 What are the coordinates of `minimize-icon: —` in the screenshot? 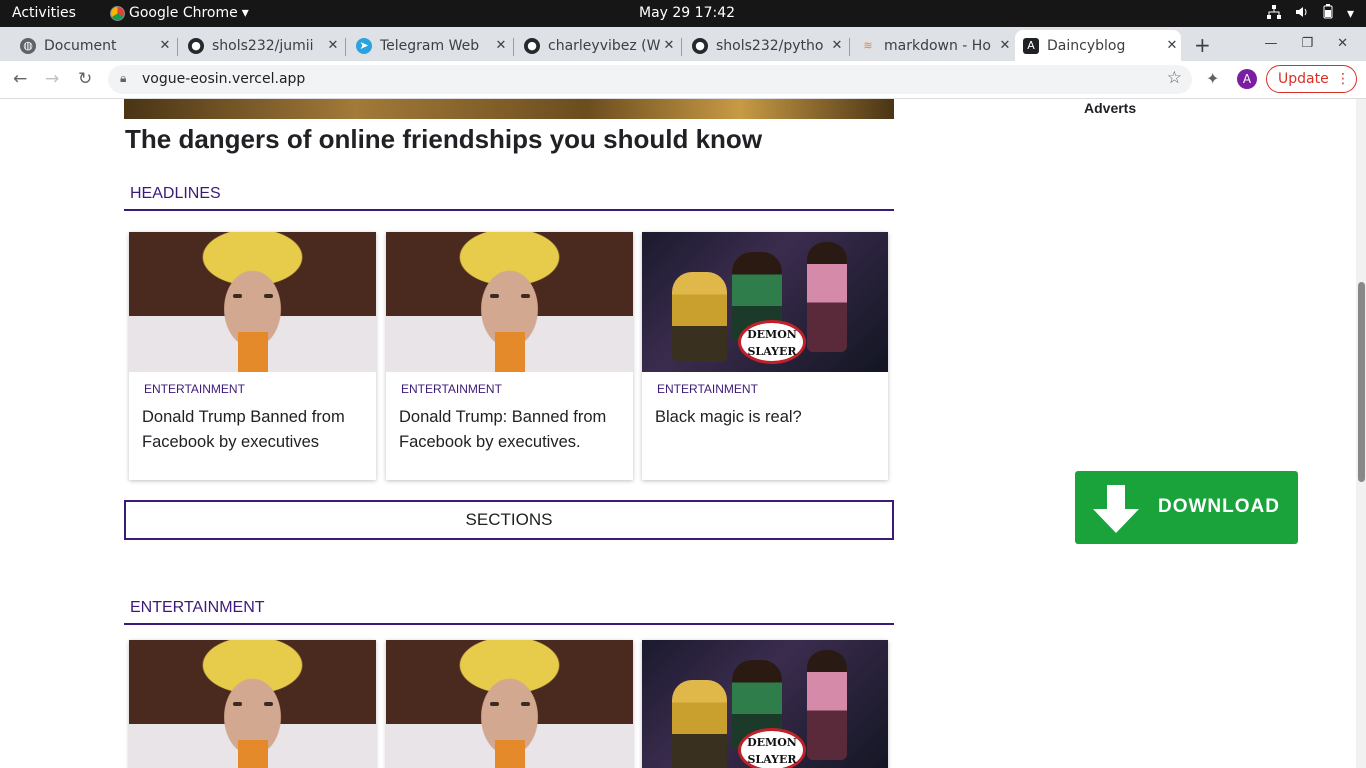 It's located at (1270, 43).